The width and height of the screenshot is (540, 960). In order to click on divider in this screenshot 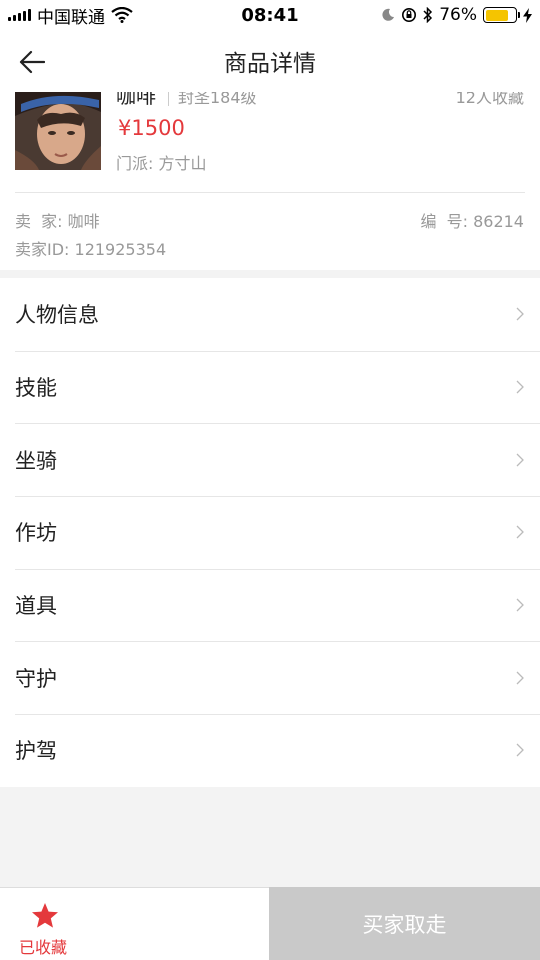, I will do `click(270, 192)`.